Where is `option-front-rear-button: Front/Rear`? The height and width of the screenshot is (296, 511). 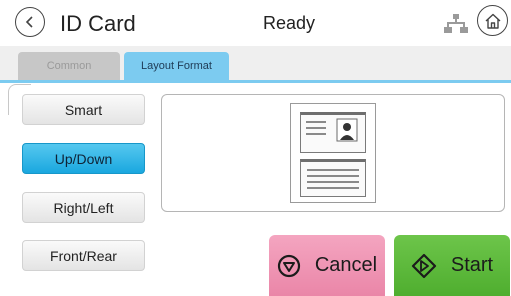
option-front-rear-button: Front/Rear is located at coordinates (83, 255).